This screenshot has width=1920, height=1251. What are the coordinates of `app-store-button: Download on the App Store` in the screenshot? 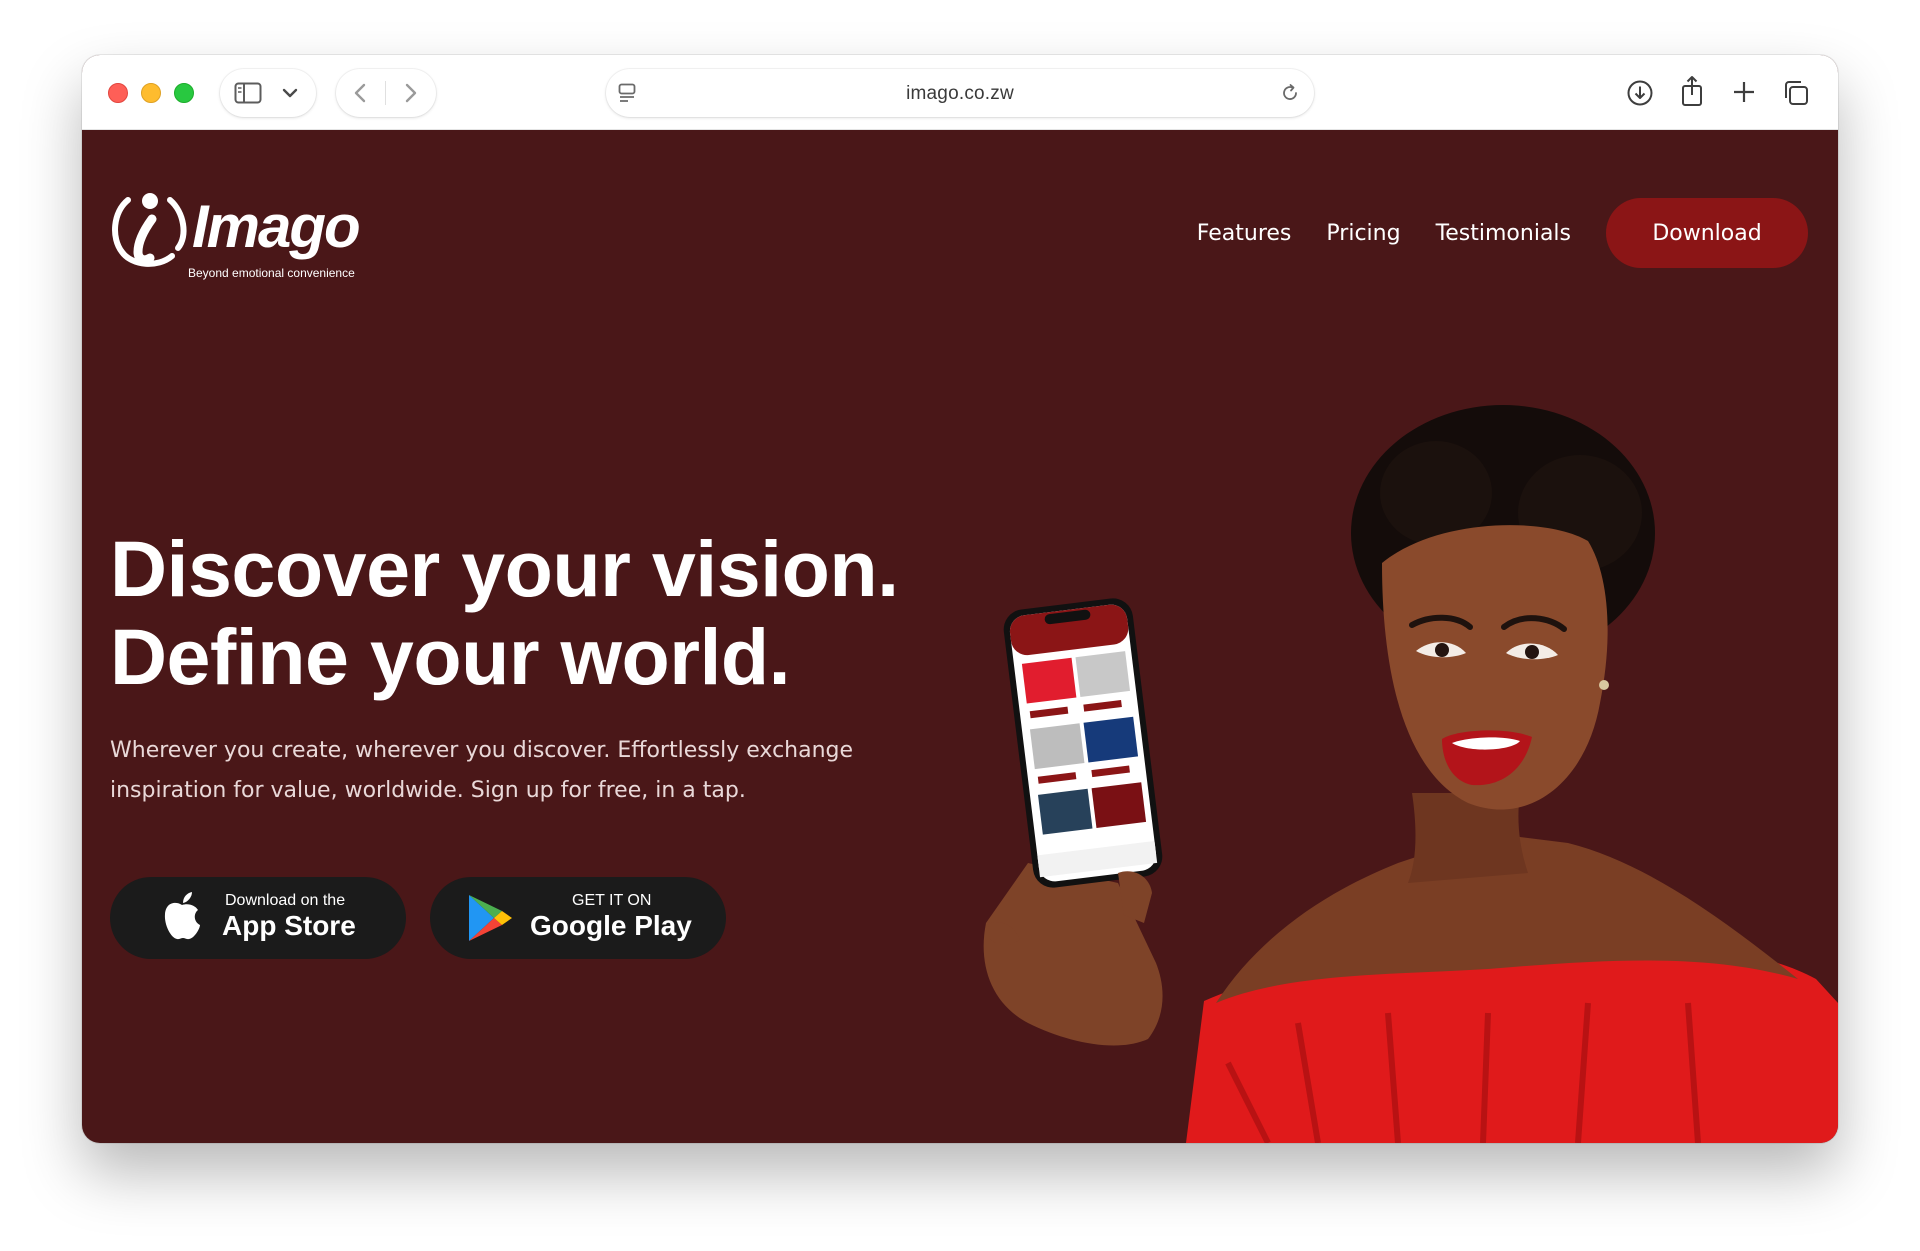 It's located at (258, 918).